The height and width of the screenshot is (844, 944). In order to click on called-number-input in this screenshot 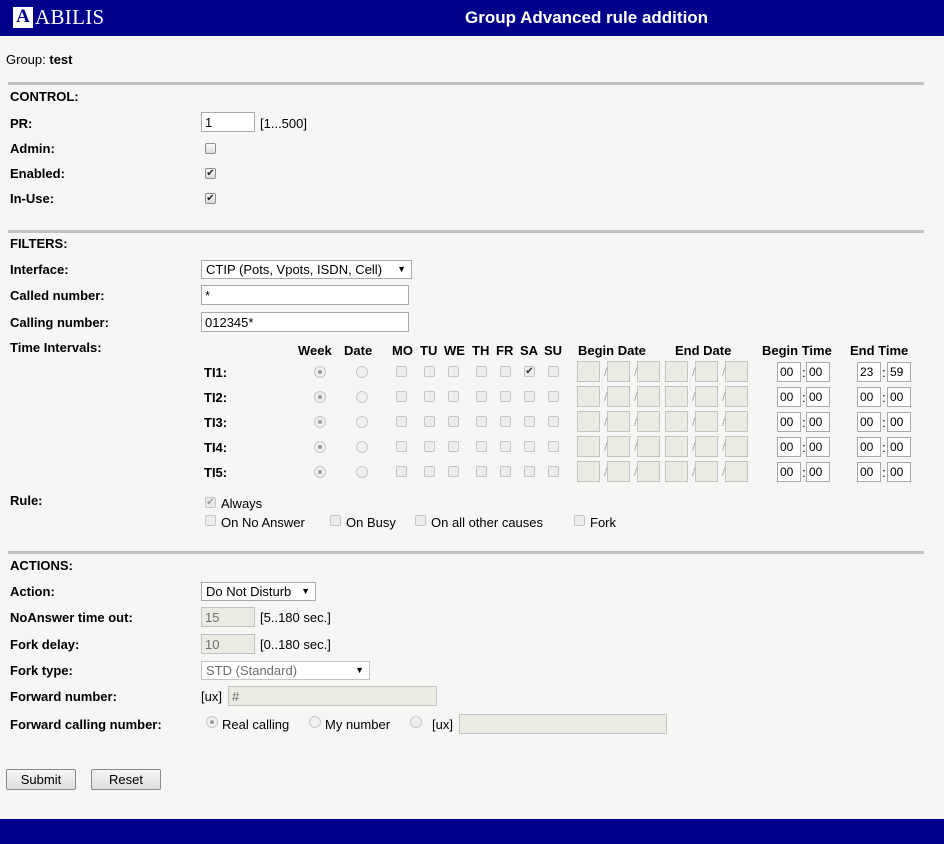, I will do `click(305, 295)`.